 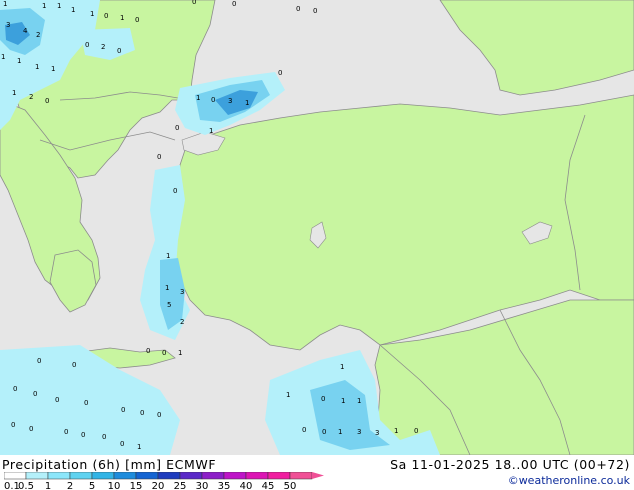 What do you see at coordinates (92, 485) in the screenshot?
I see `color-scale-tick-label: 5` at bounding box center [92, 485].